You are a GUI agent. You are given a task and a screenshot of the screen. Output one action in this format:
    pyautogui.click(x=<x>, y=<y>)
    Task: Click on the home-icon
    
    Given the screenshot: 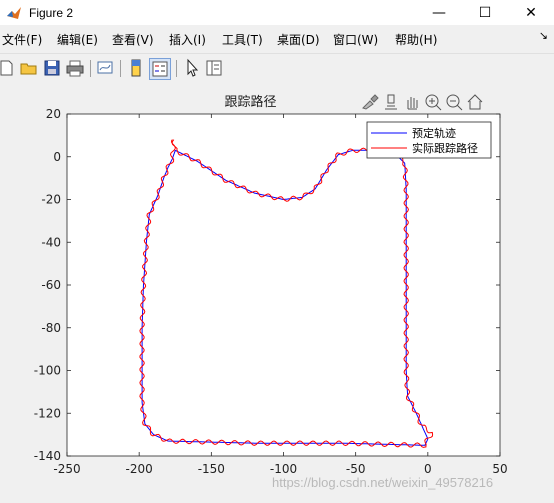 What is the action you would take?
    pyautogui.click(x=475, y=102)
    